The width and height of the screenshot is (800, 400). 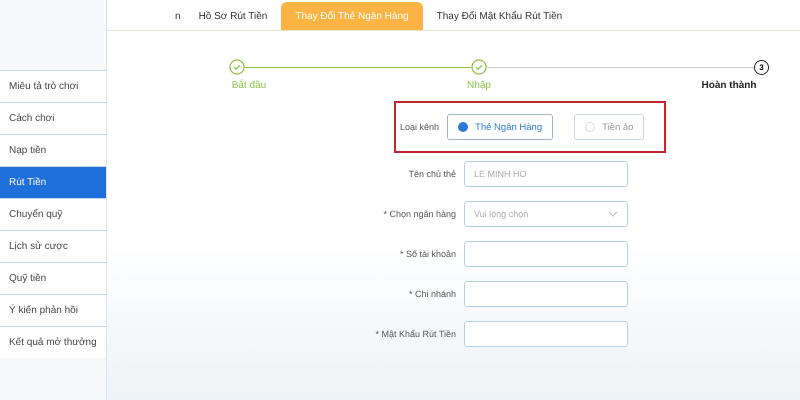 I want to click on sidebar-item: Nạp tiền, so click(x=53, y=150).